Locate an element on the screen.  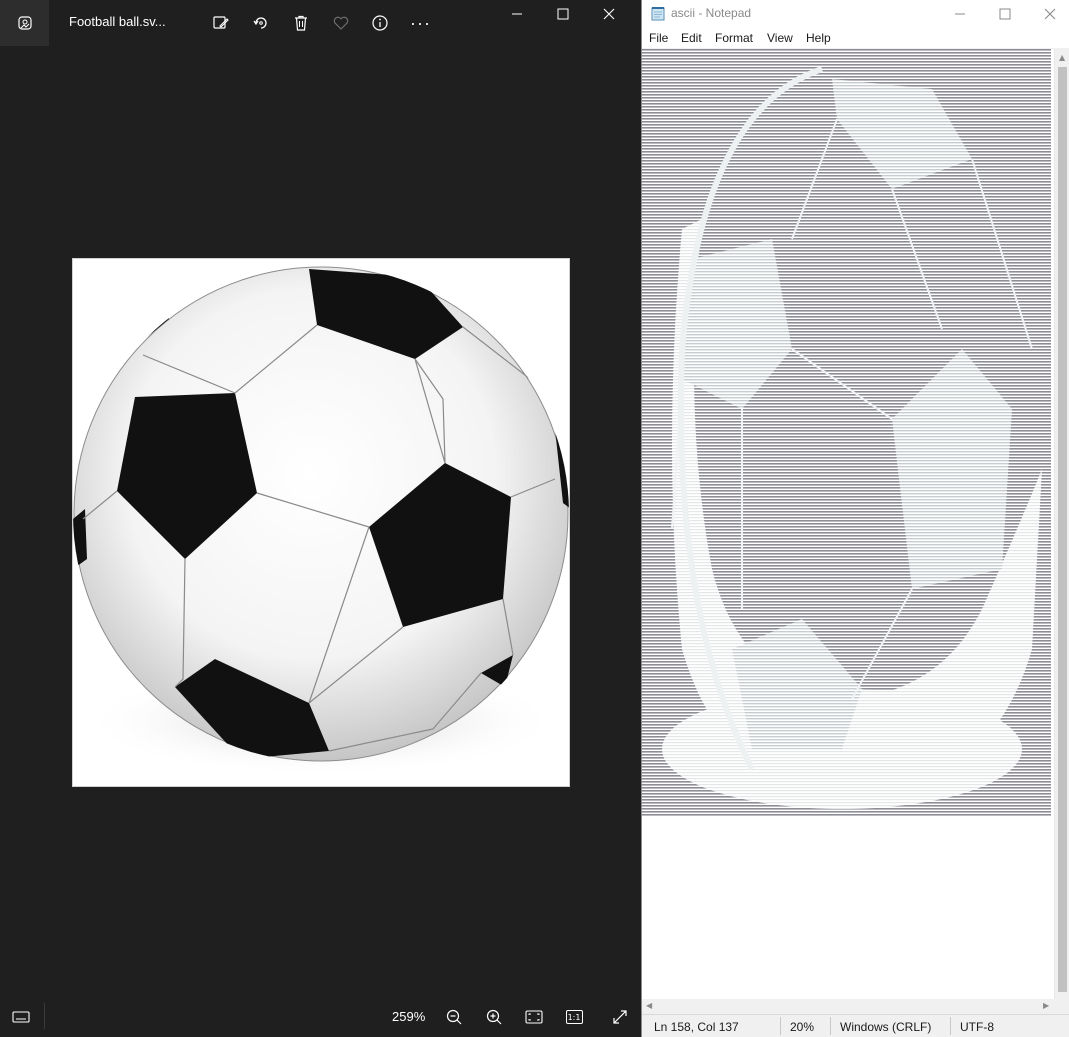
notepad-close-button is located at coordinates (1050, 14).